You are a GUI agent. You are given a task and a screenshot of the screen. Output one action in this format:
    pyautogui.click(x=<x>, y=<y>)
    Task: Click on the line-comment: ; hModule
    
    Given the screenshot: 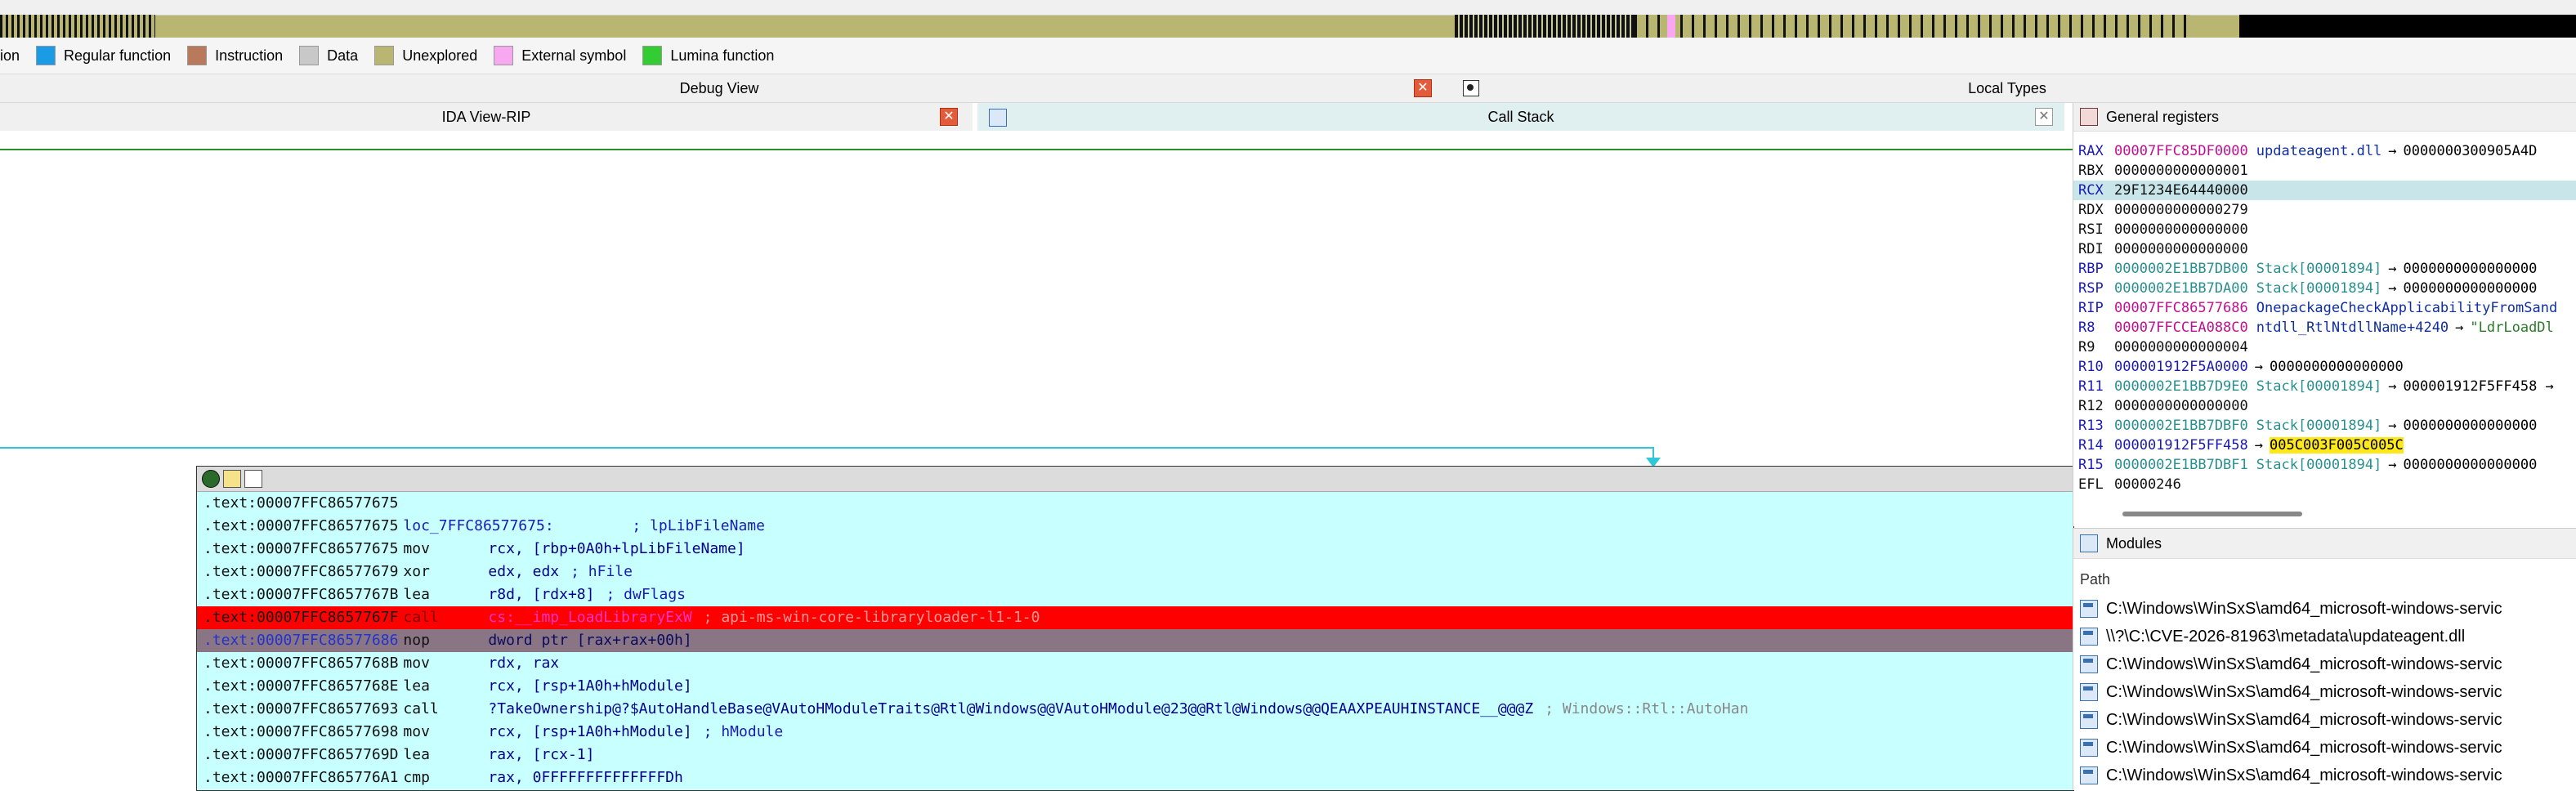 What is the action you would take?
    pyautogui.click(x=743, y=731)
    